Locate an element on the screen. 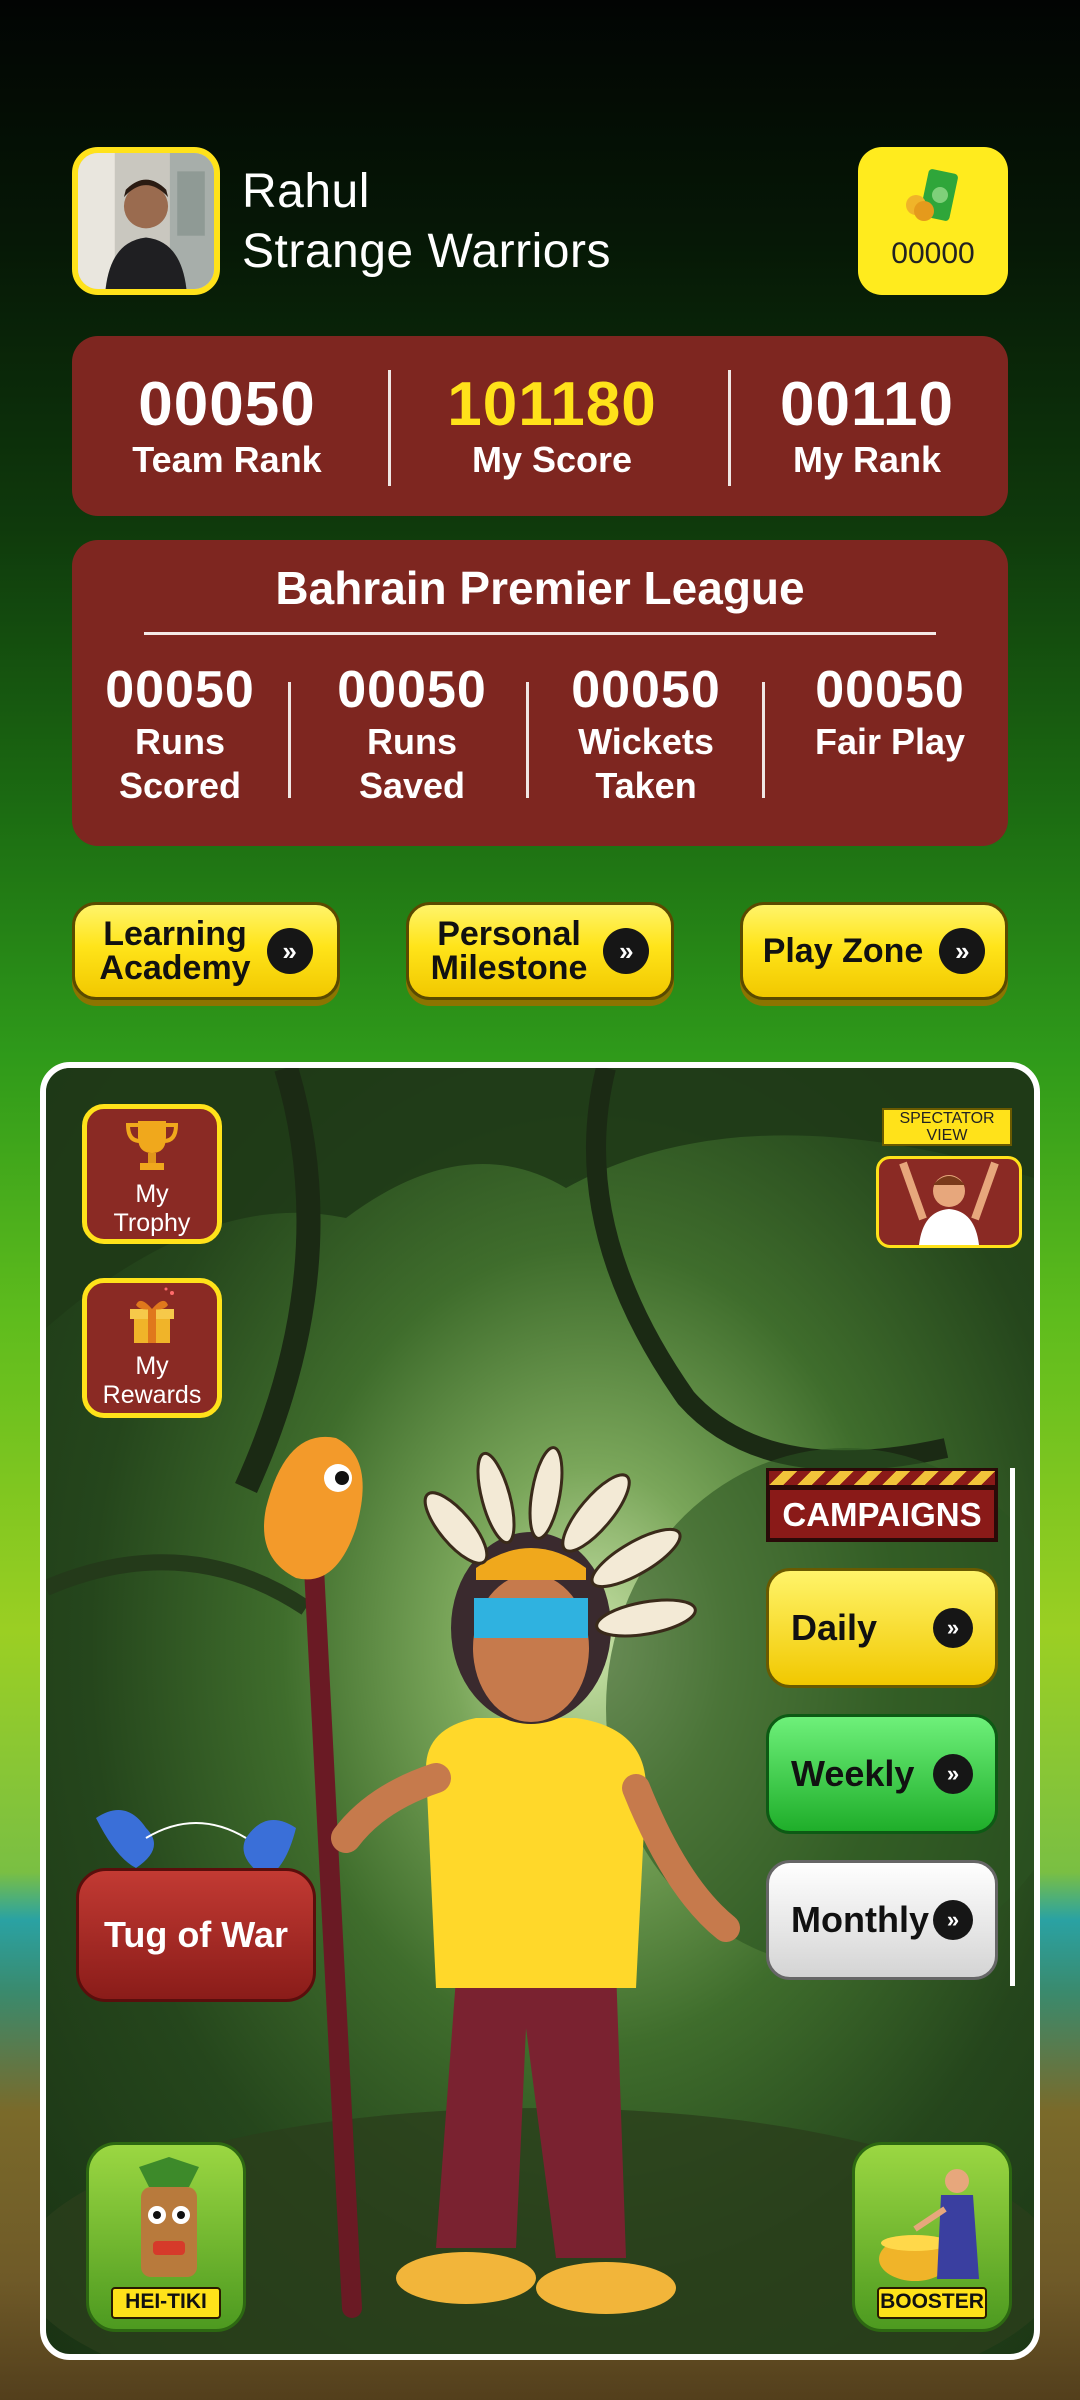 The image size is (1080, 2400). my-rewards-button: My Rewards is located at coordinates (152, 1348).